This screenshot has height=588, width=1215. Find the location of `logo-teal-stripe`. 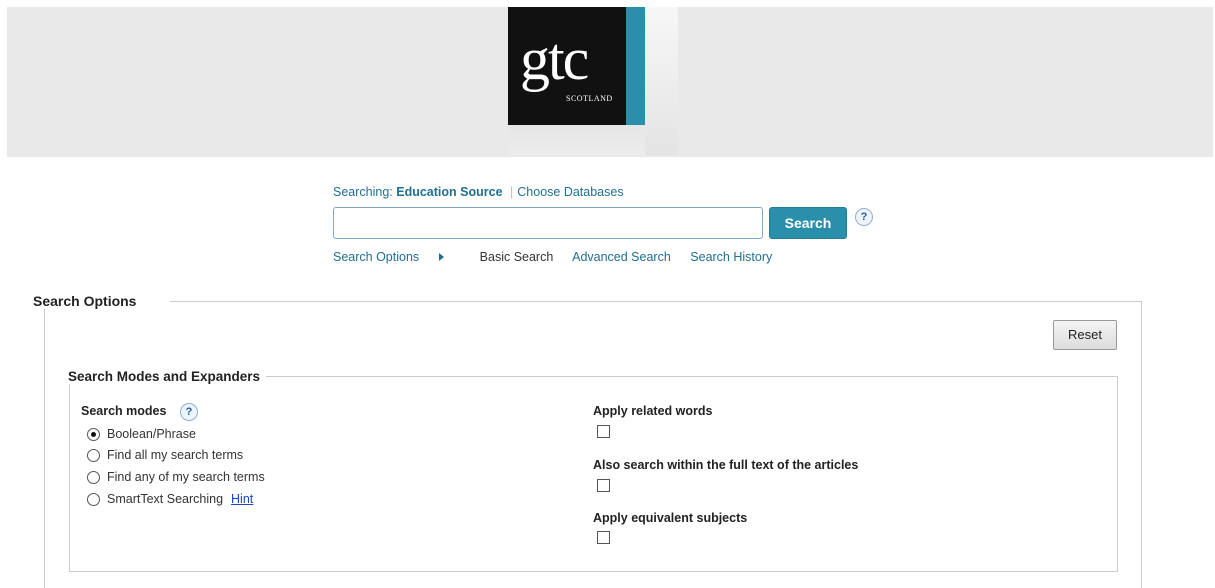

logo-teal-stripe is located at coordinates (635, 66).